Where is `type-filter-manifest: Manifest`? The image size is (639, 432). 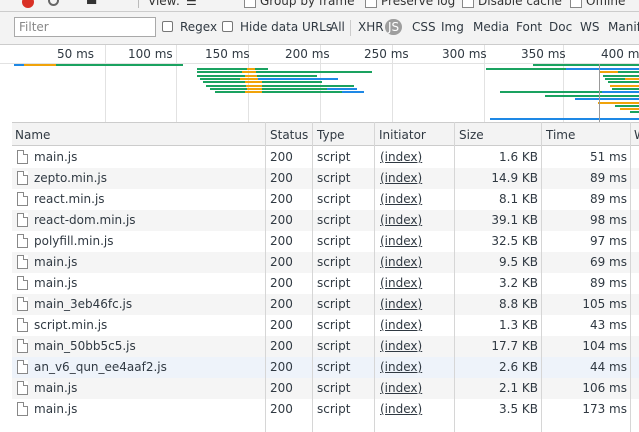 type-filter-manifest: Manifest is located at coordinates (623, 27).